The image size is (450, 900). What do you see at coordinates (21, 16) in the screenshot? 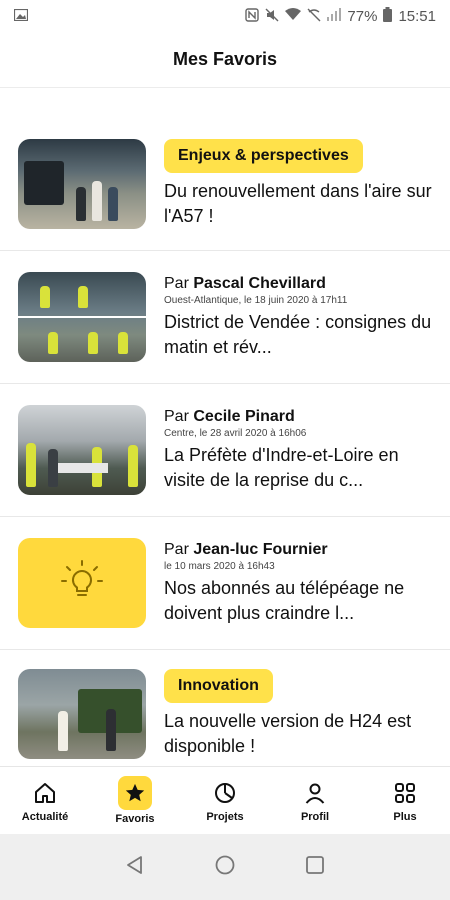
I see `gallery-notification-icon` at bounding box center [21, 16].